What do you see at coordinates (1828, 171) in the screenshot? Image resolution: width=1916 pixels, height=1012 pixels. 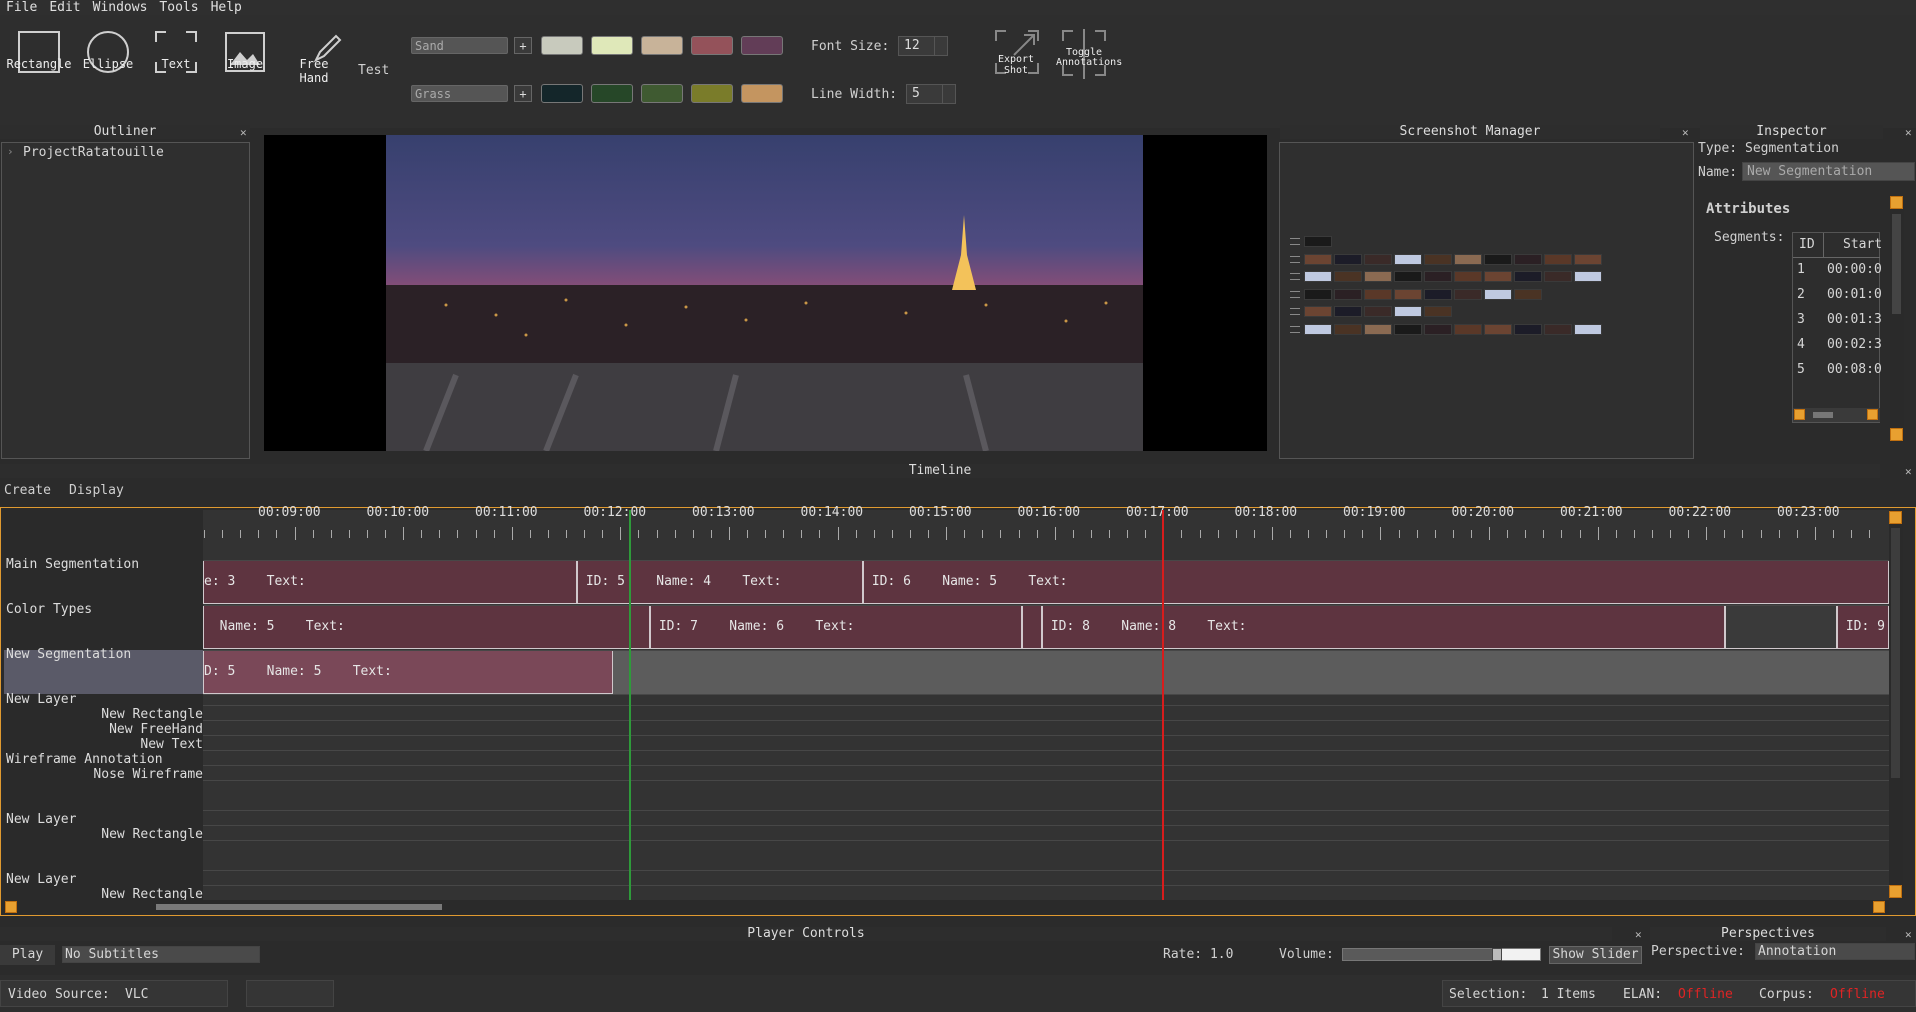 I see `inspector-name-field: New Segmentation` at bounding box center [1828, 171].